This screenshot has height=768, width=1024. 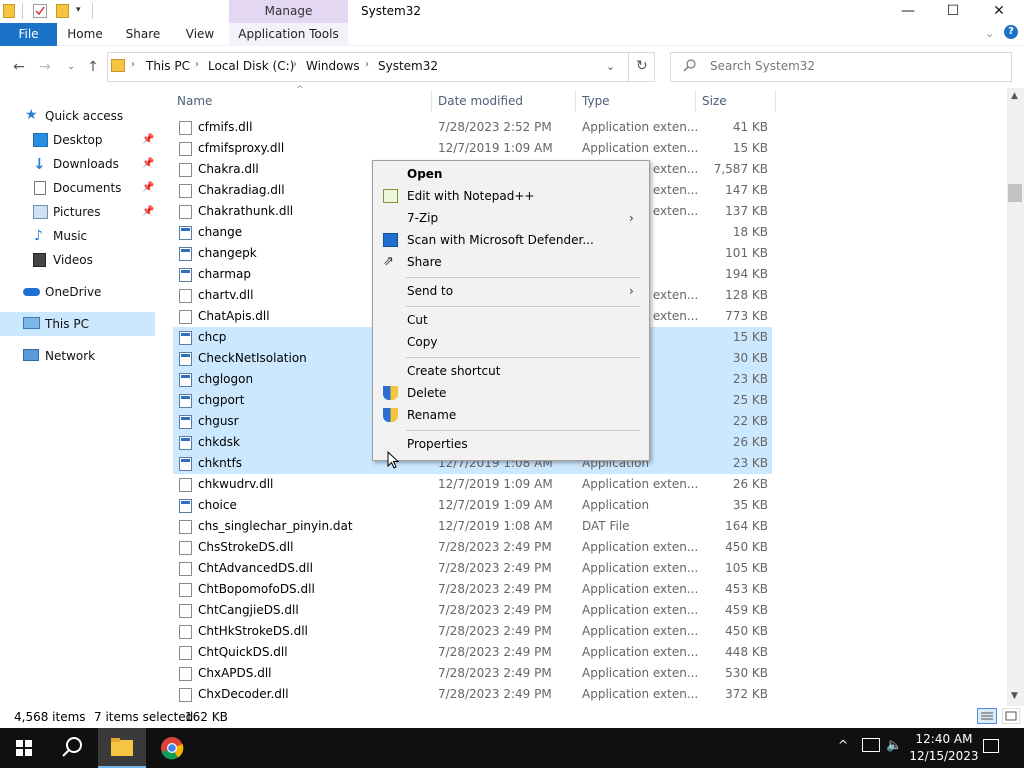 What do you see at coordinates (944, 756) in the screenshot?
I see `clock-date: 12/15/2023` at bounding box center [944, 756].